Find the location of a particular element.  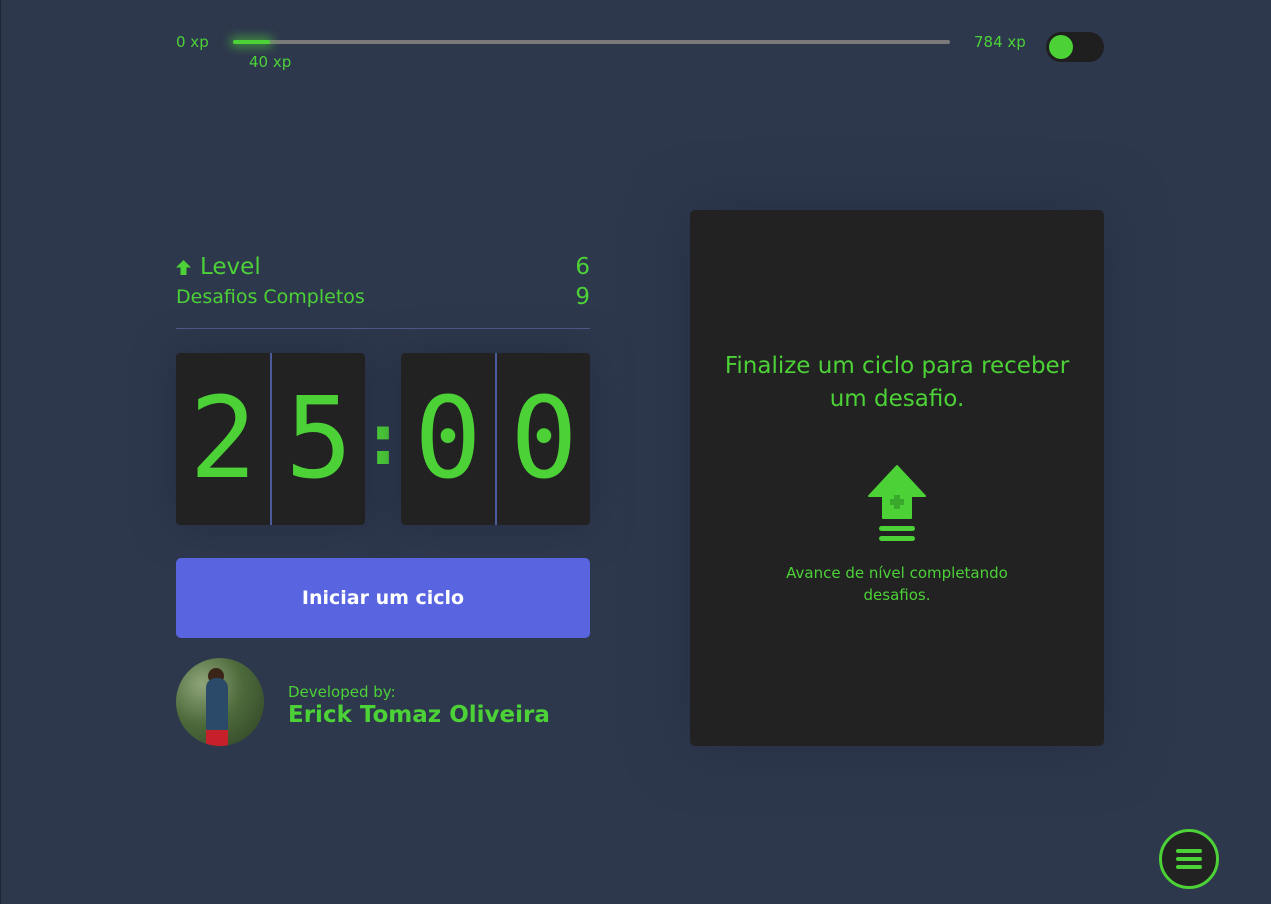

countdown-seconds: 0 0 is located at coordinates (495, 439).